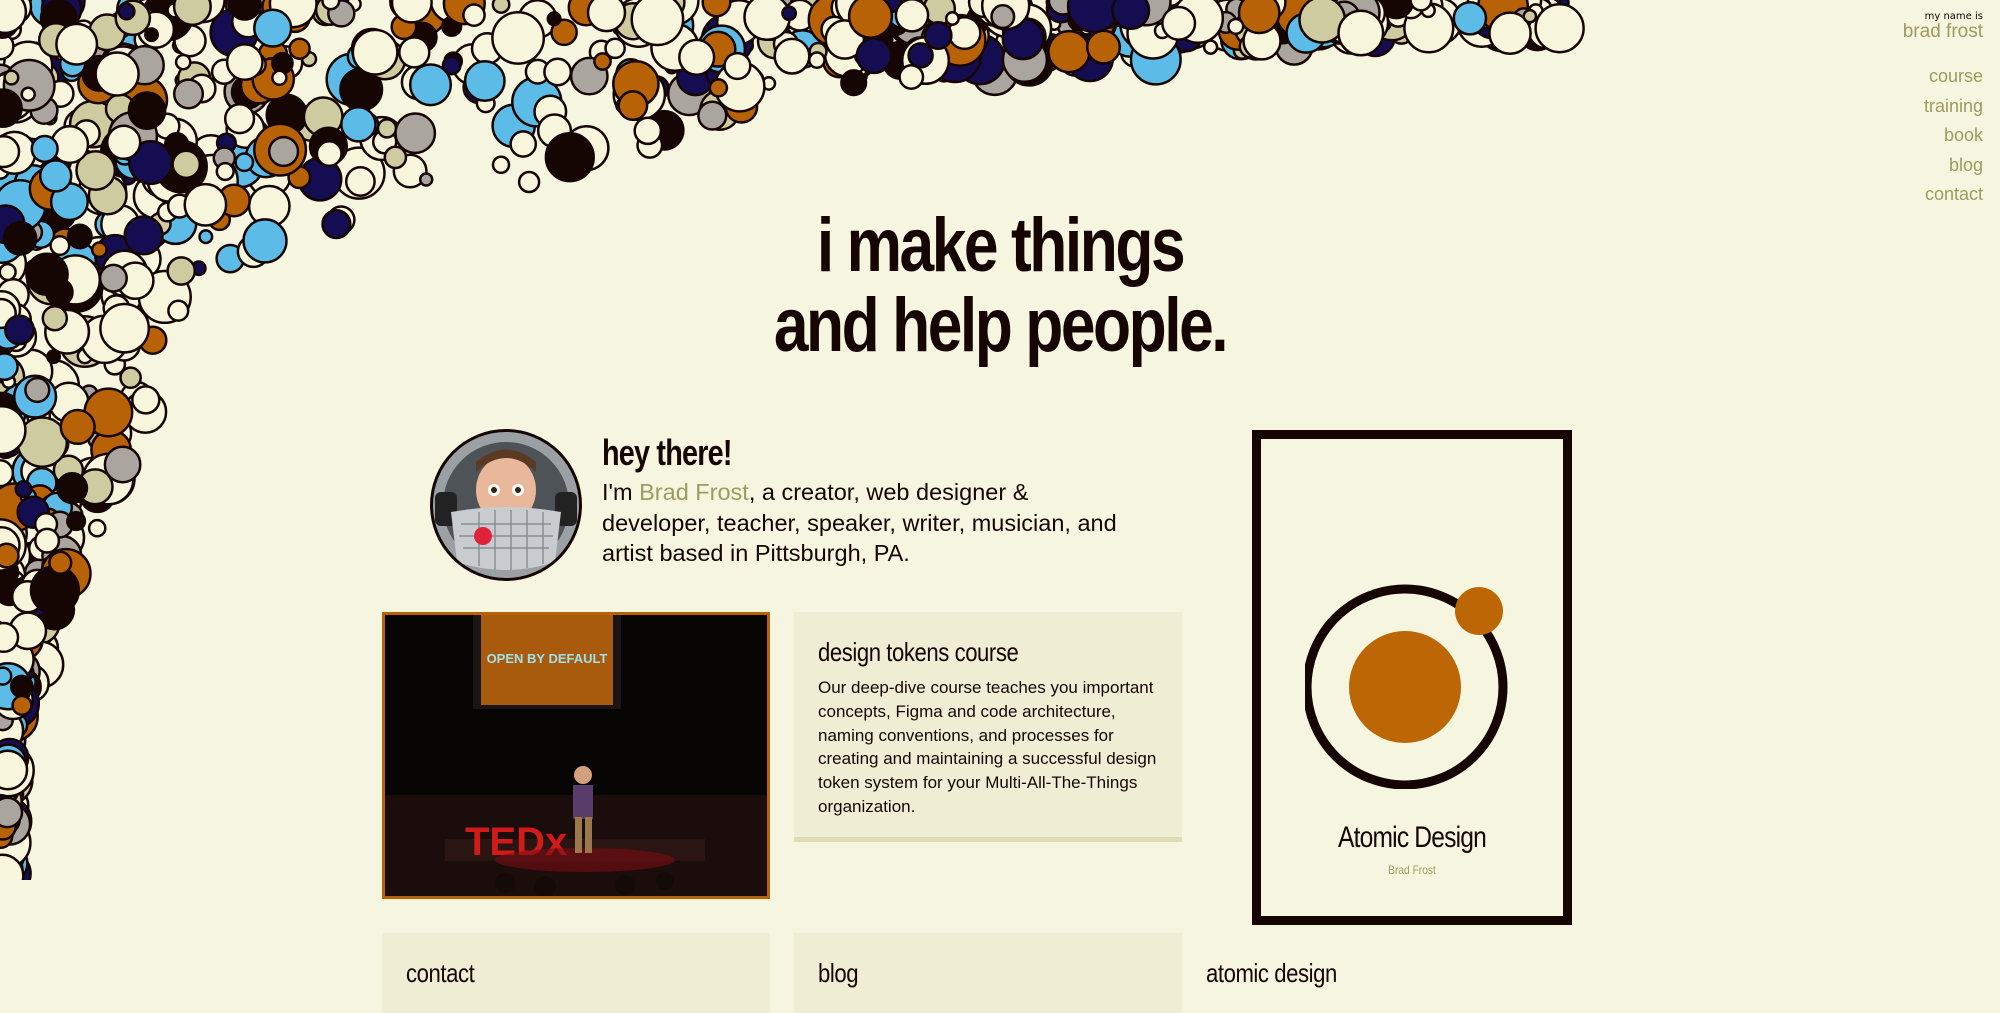 This screenshot has width=2000, height=1013. I want to click on hero-line-2: and help people., so click(1001, 325).